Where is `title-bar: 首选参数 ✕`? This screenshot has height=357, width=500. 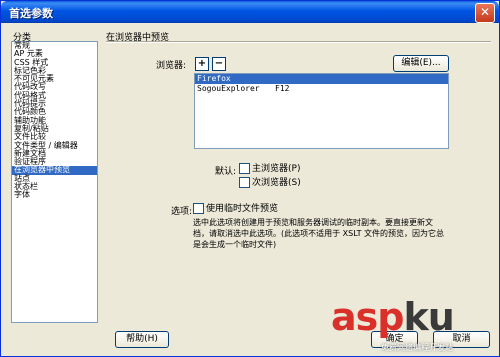 title-bar: 首选参数 ✕ is located at coordinates (250, 12).